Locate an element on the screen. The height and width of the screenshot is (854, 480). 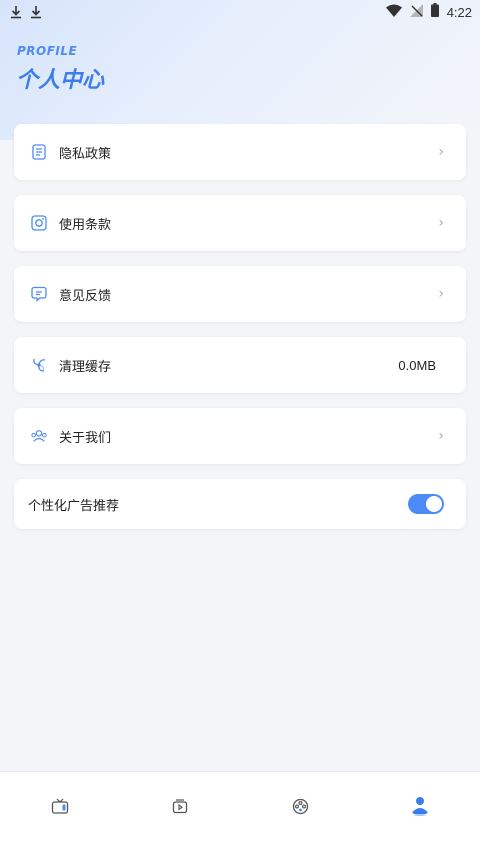
menu-item-label: 意见反馈 is located at coordinates (85, 296).